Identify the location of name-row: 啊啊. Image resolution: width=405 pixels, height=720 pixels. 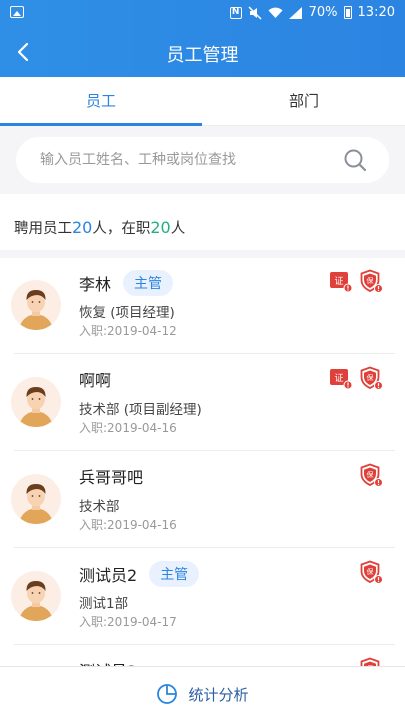
(95, 379).